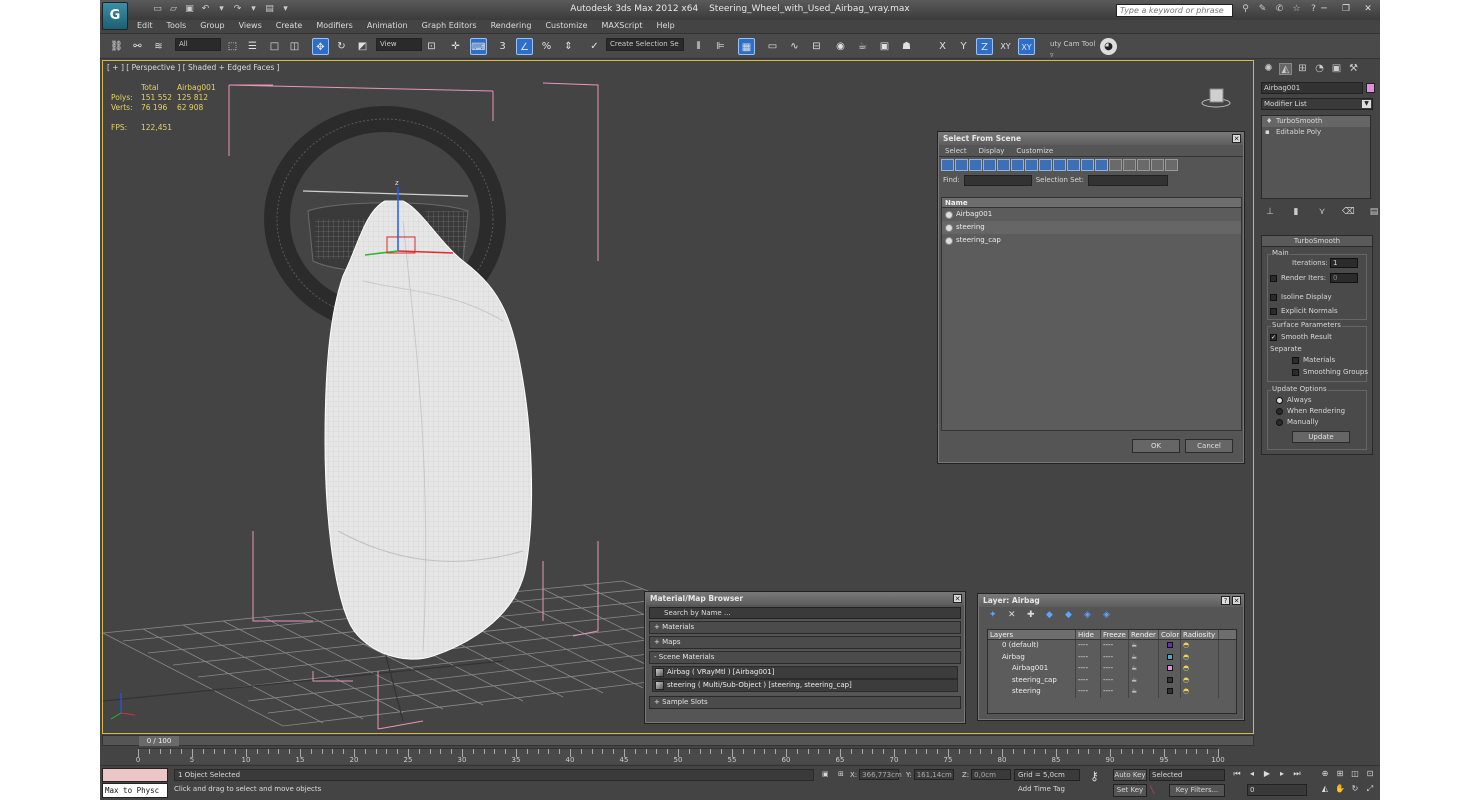  What do you see at coordinates (1089, 615) in the screenshot?
I see `hide-all-icon: ◈` at bounding box center [1089, 615].